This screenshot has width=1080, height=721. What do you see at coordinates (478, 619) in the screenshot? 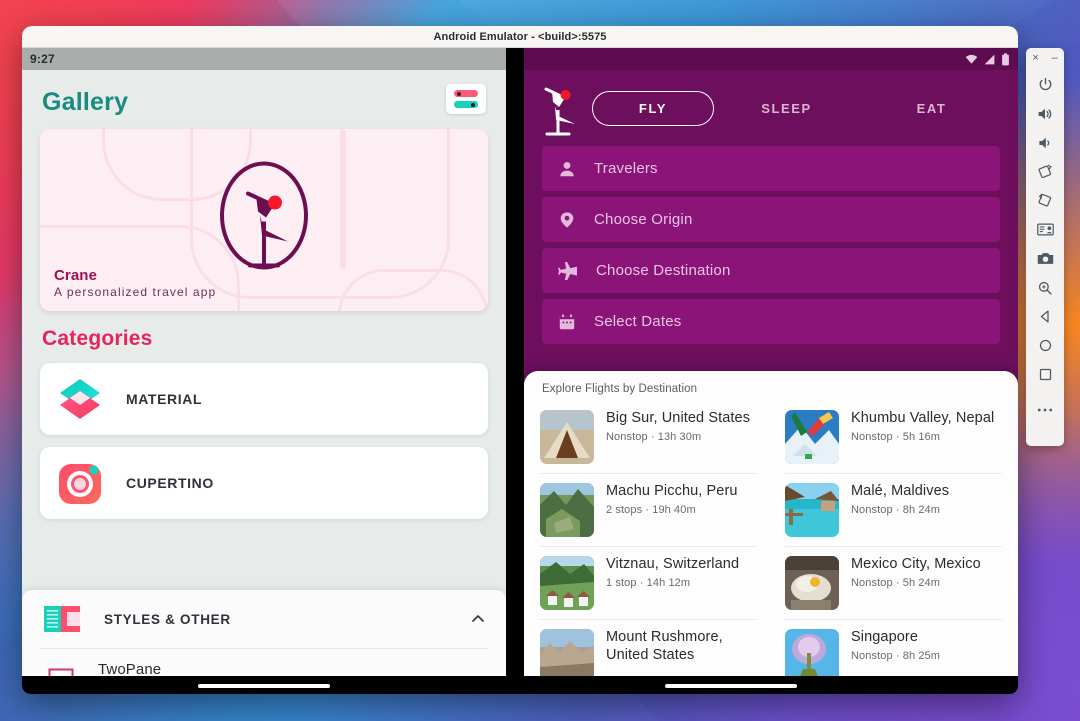
I see `chevron-up-icon` at bounding box center [478, 619].